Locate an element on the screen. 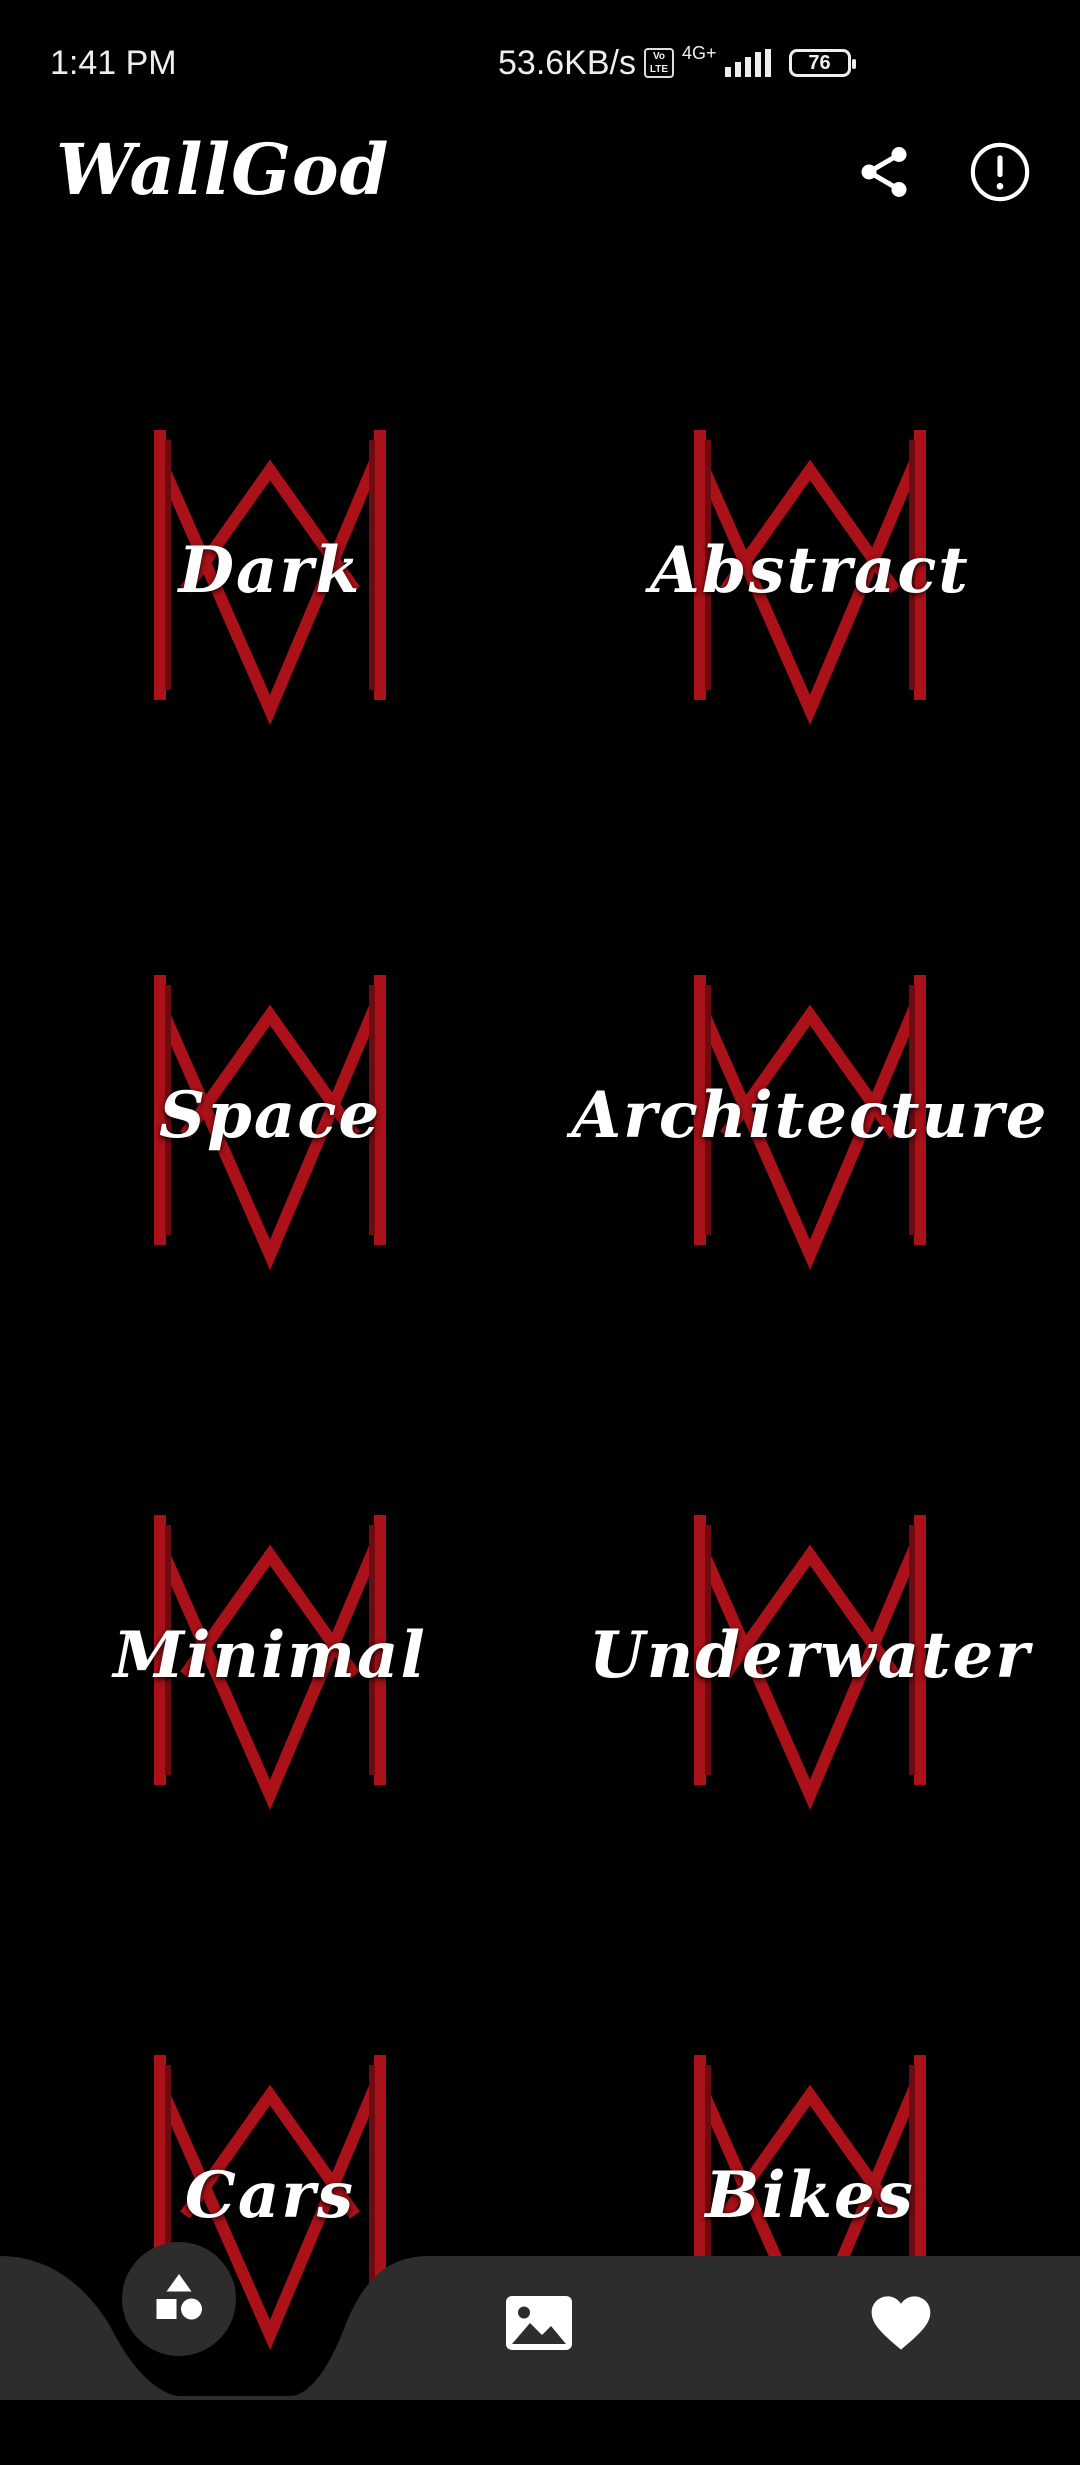 The width and height of the screenshot is (1080, 2465). category-label: Bikes is located at coordinates (810, 2195).